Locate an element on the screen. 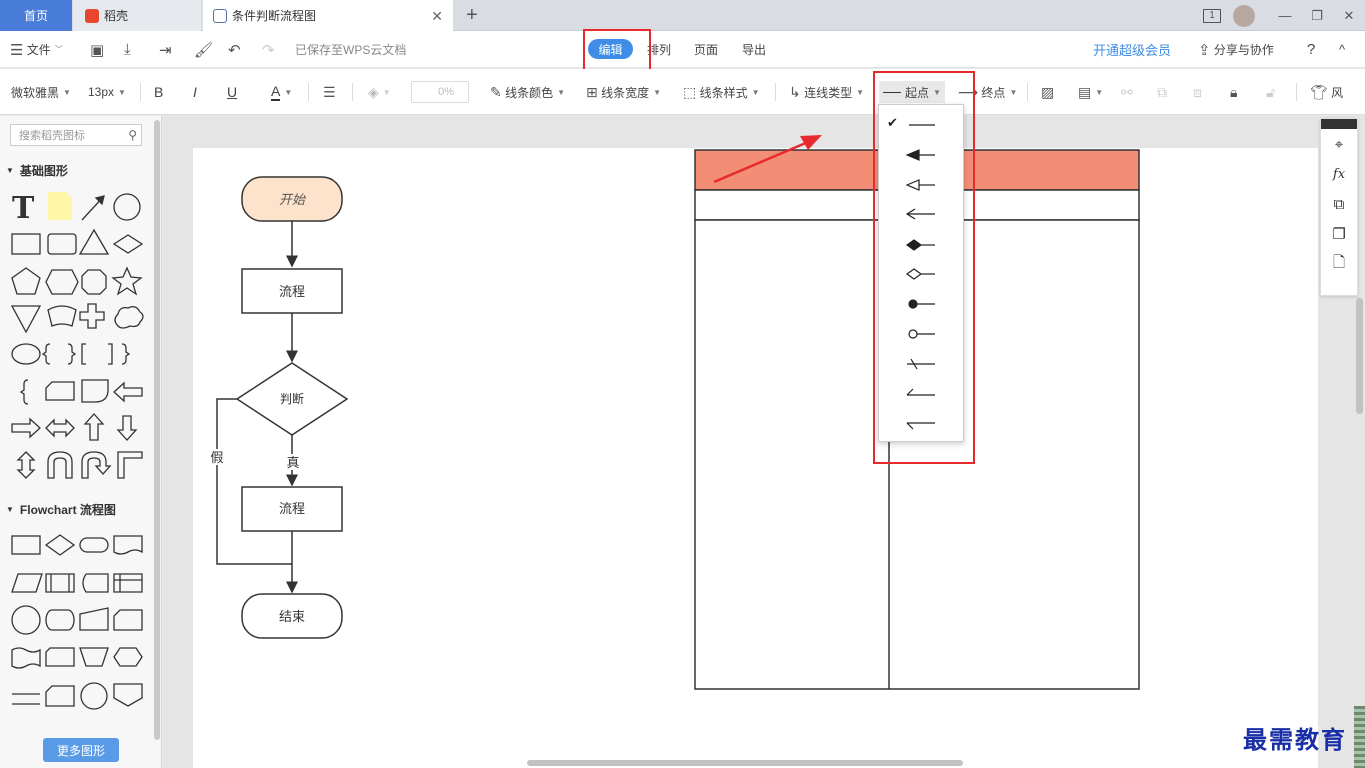  document-icon: 🗋︎ is located at coordinates (1339, 264).